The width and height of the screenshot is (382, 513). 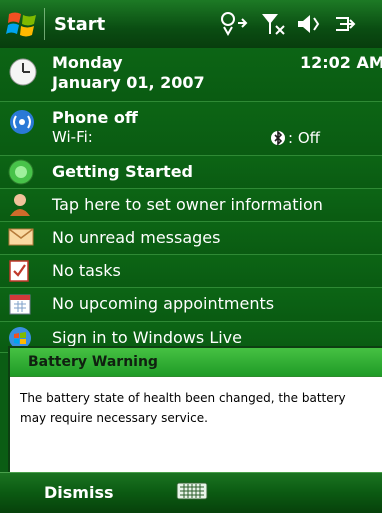 What do you see at coordinates (128, 82) in the screenshot?
I see `date-label: January 01, 2007` at bounding box center [128, 82].